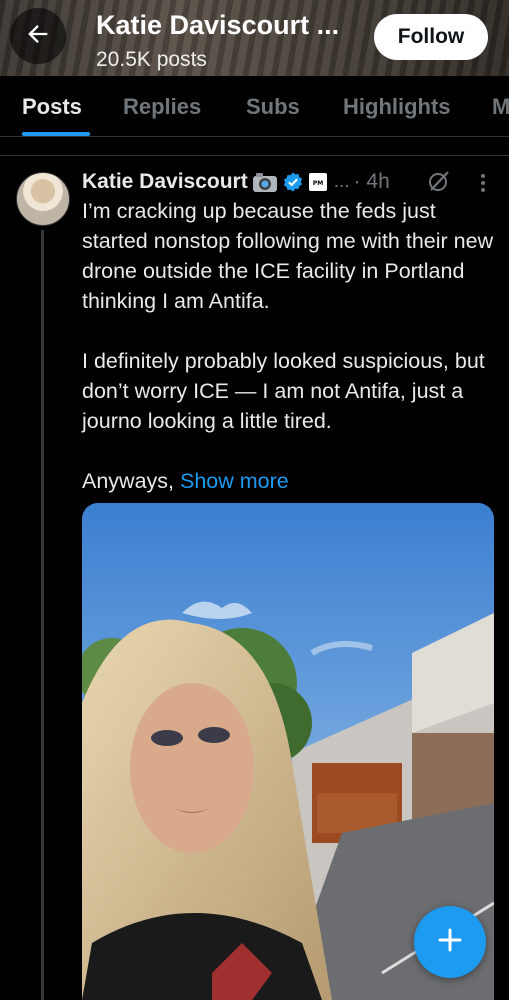  Describe the element at coordinates (128, 481) in the screenshot. I see `post-paragraph-text: Anyways,` at that location.